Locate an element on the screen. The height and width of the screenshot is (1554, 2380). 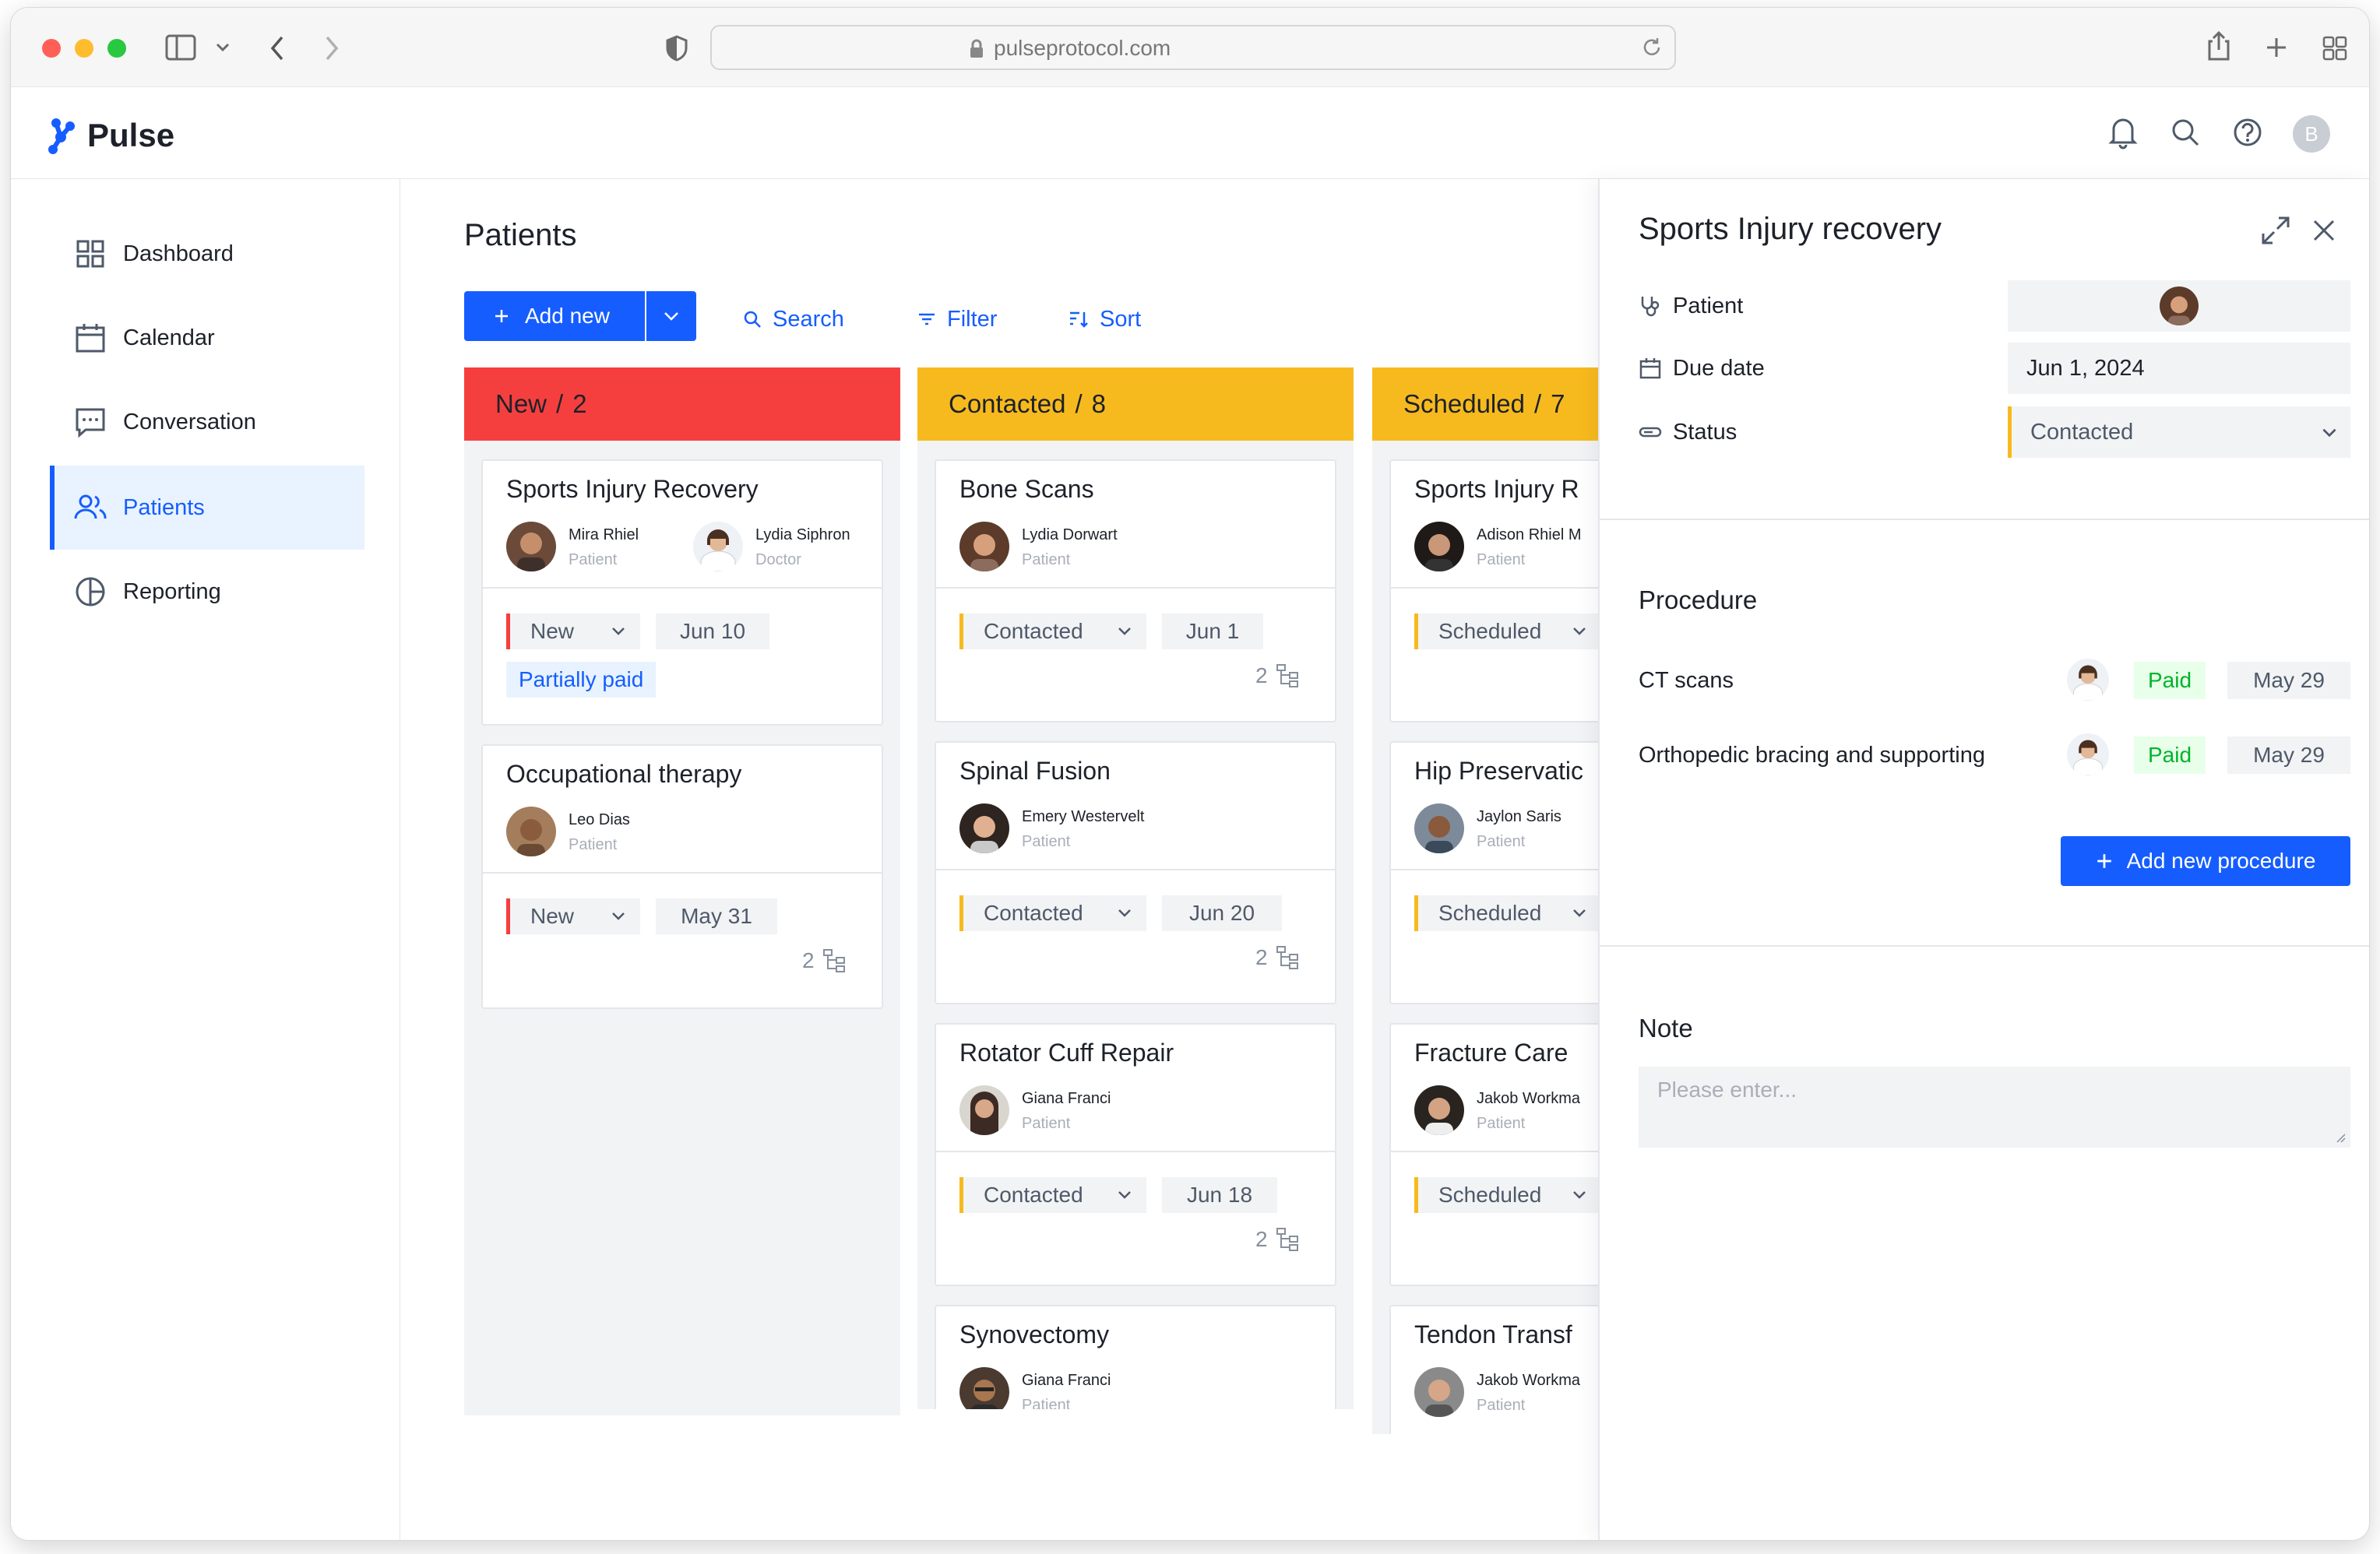
app-logo-text: Pulse is located at coordinates (130, 135).